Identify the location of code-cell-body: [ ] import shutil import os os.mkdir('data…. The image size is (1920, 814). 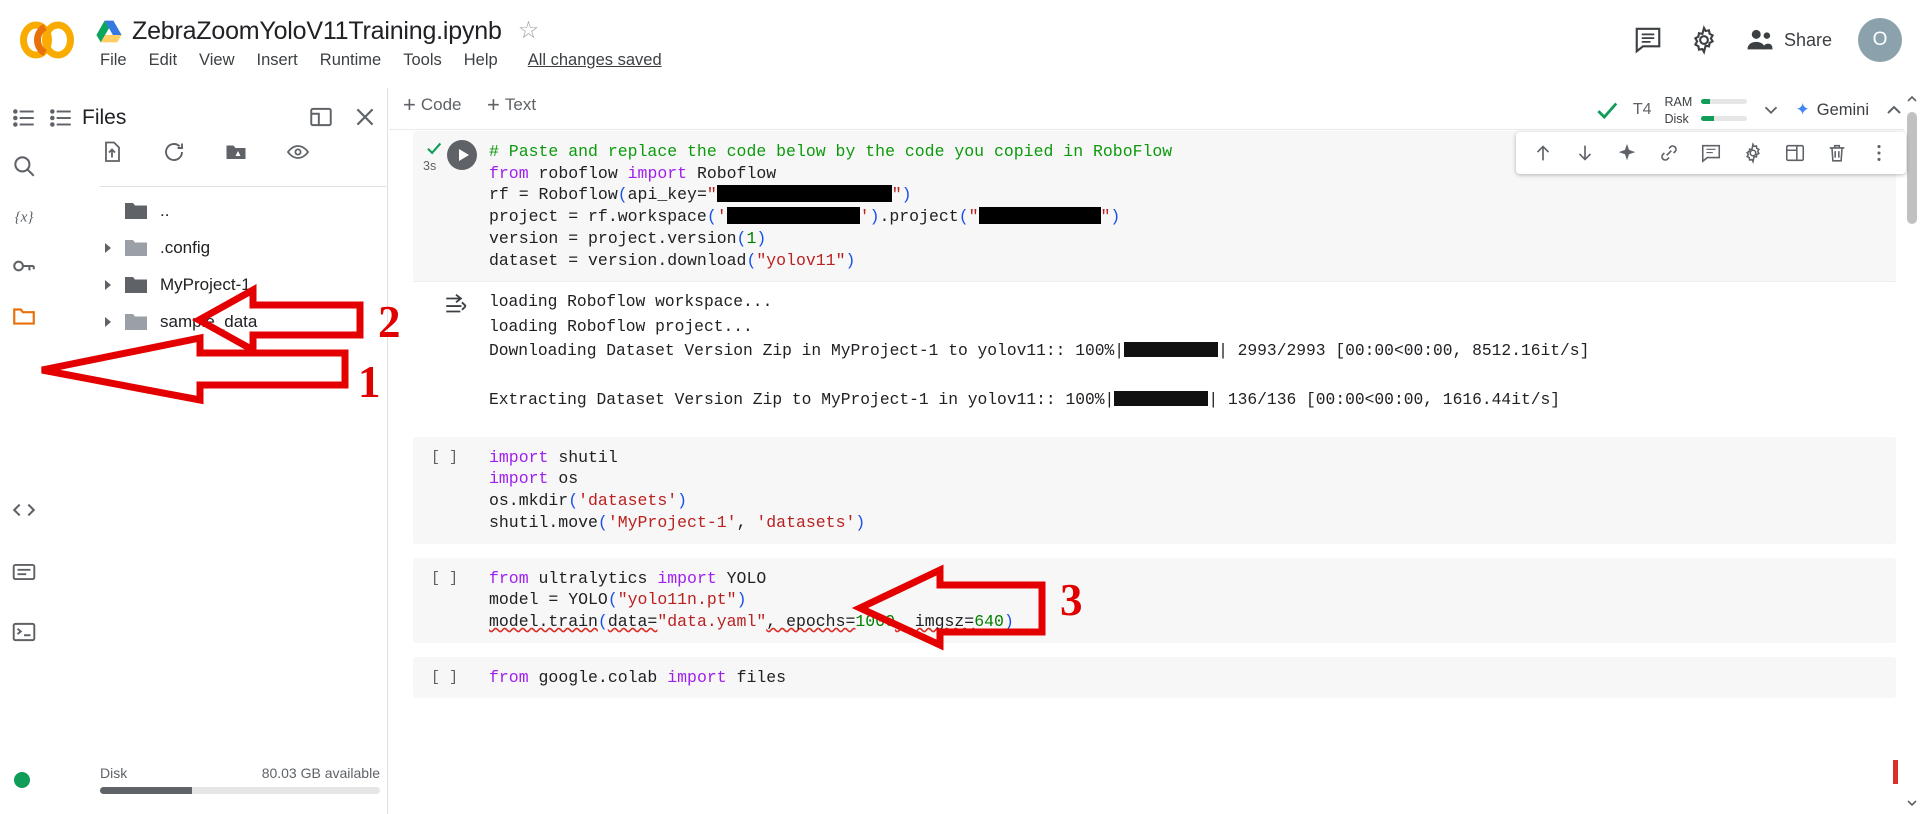
(1154, 490).